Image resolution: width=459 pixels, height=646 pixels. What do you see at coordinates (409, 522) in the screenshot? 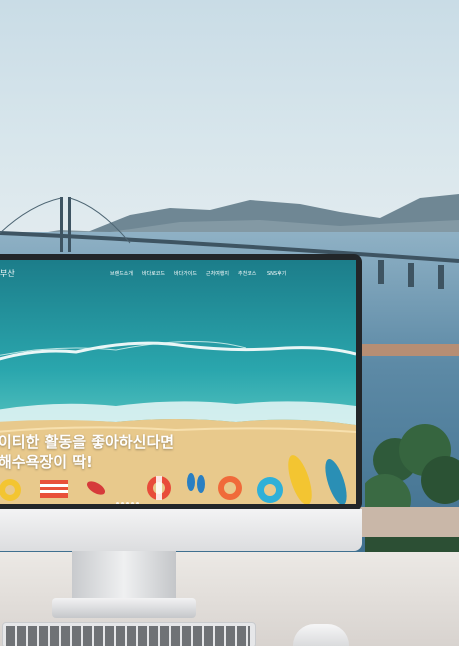
I see `balcony-rail-lower` at bounding box center [409, 522].